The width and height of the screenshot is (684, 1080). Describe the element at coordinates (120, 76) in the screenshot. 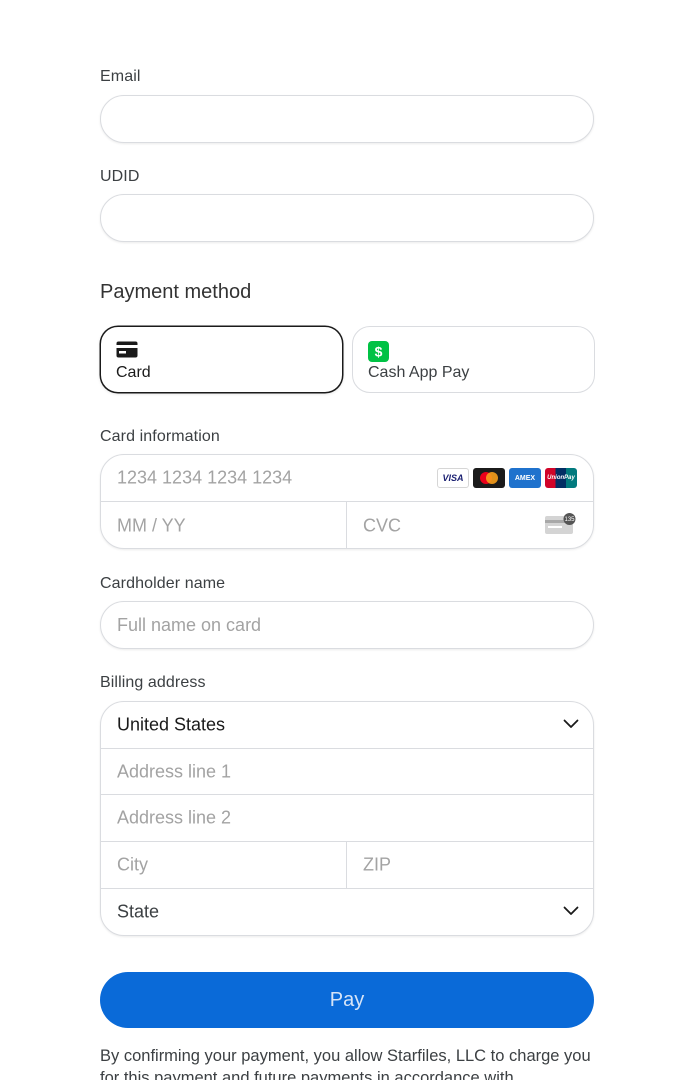

I see `email-label: Email` at that location.